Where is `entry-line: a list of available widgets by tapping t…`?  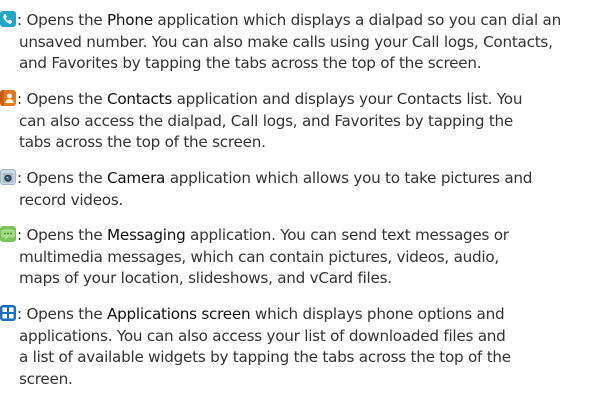 entry-line: a list of available widgets by tapping t… is located at coordinates (265, 357).